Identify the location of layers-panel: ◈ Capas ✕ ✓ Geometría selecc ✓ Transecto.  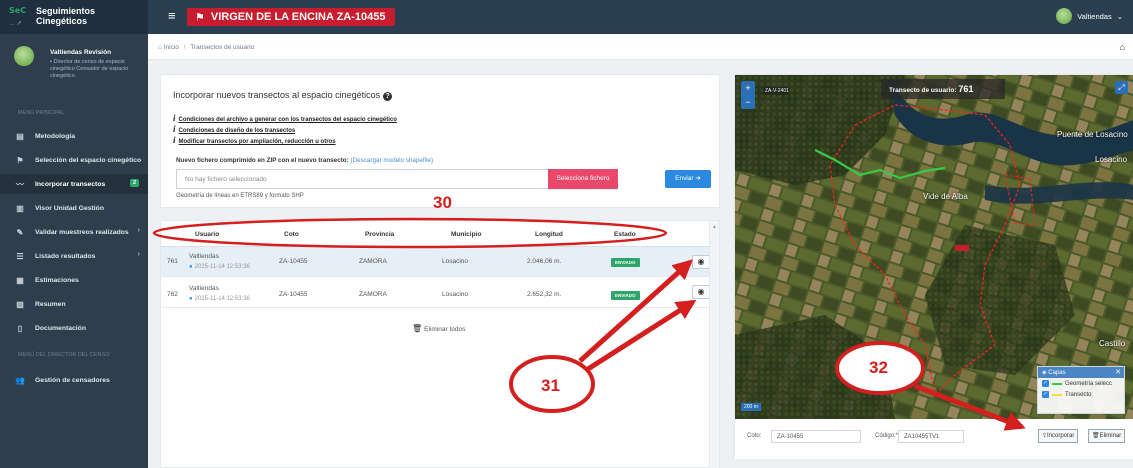
(1081, 390).